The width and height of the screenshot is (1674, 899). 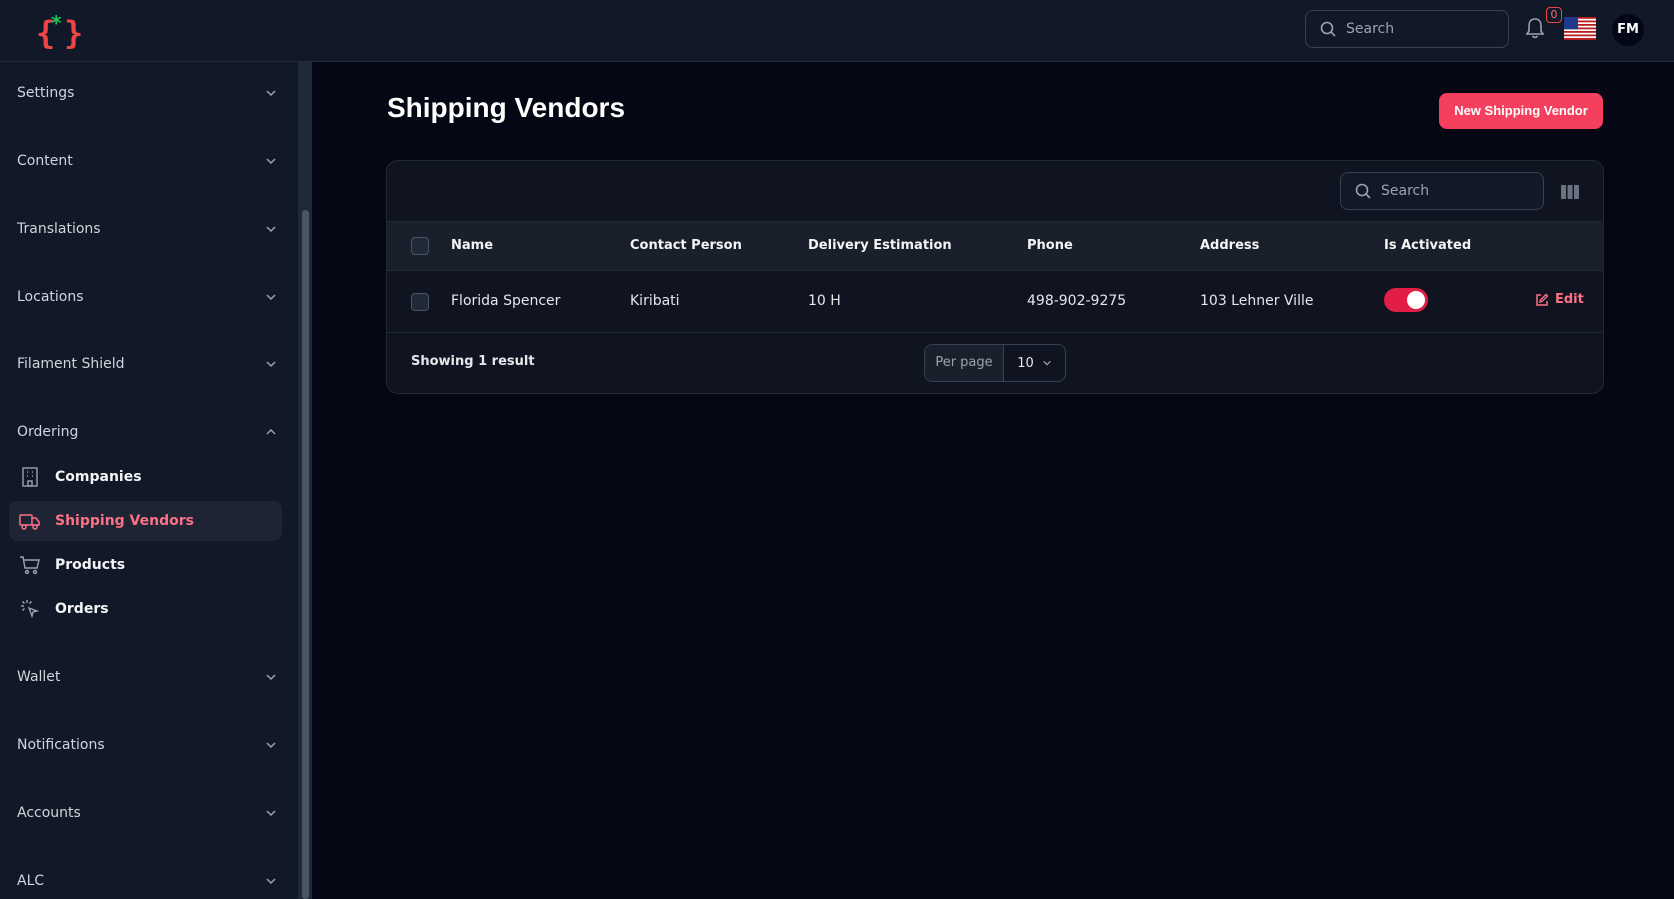 What do you see at coordinates (145, 565) in the screenshot?
I see `sidebar-item-products: Products` at bounding box center [145, 565].